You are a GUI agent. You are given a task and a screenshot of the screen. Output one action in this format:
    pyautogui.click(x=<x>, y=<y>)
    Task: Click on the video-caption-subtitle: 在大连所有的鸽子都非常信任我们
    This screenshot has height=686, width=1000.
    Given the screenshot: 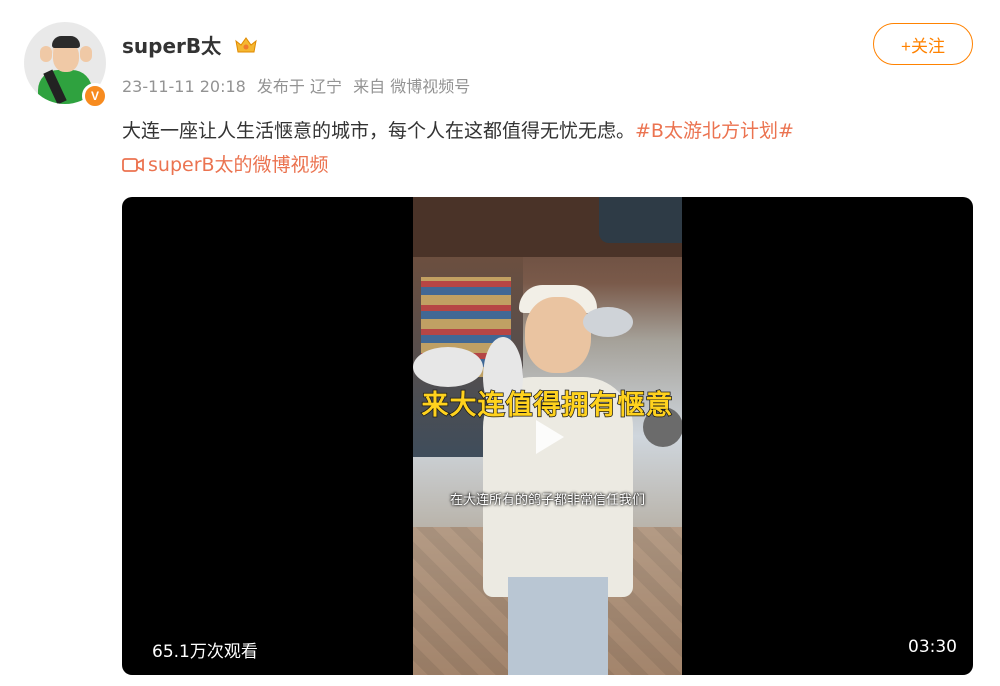 What is the action you would take?
    pyautogui.click(x=547, y=500)
    